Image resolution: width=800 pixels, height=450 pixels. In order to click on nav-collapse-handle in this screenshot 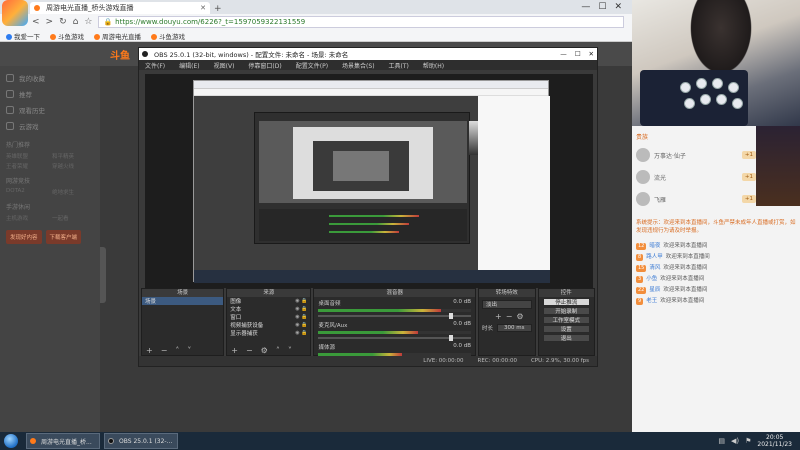, I will do `click(103, 275)`.